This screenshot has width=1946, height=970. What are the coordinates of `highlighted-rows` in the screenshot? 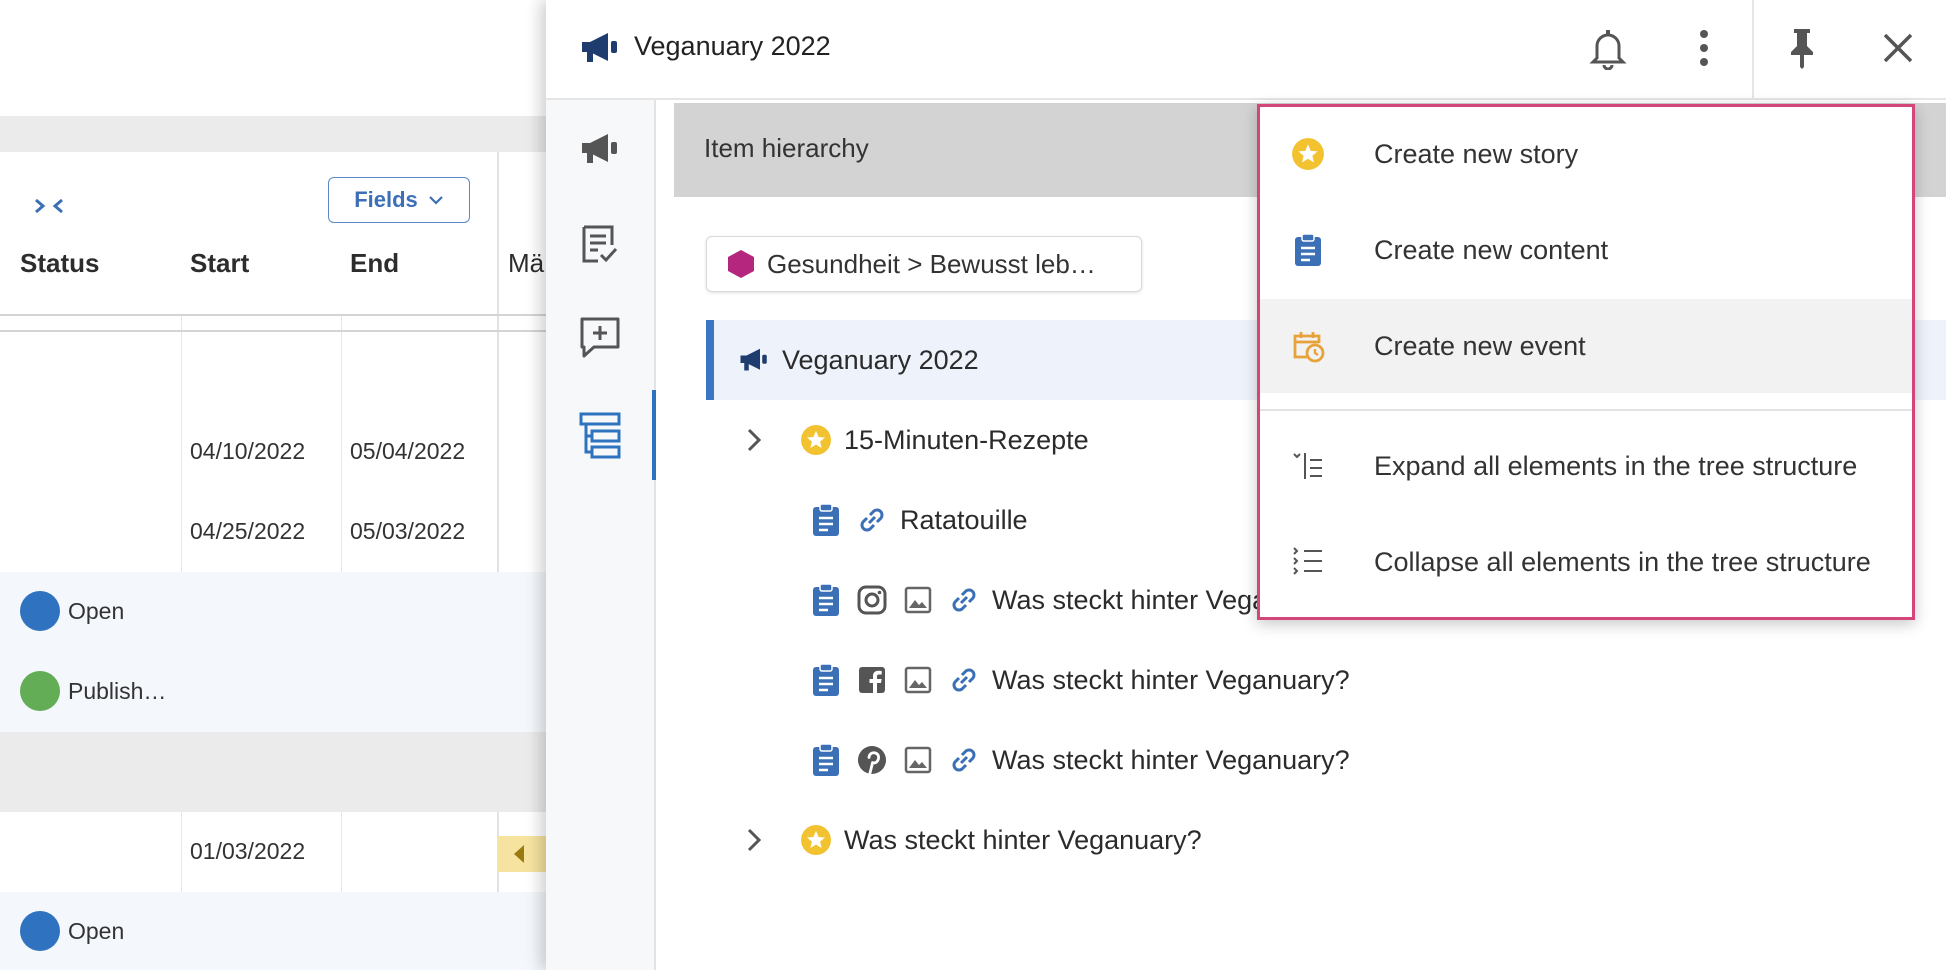 It's located at (273, 652).